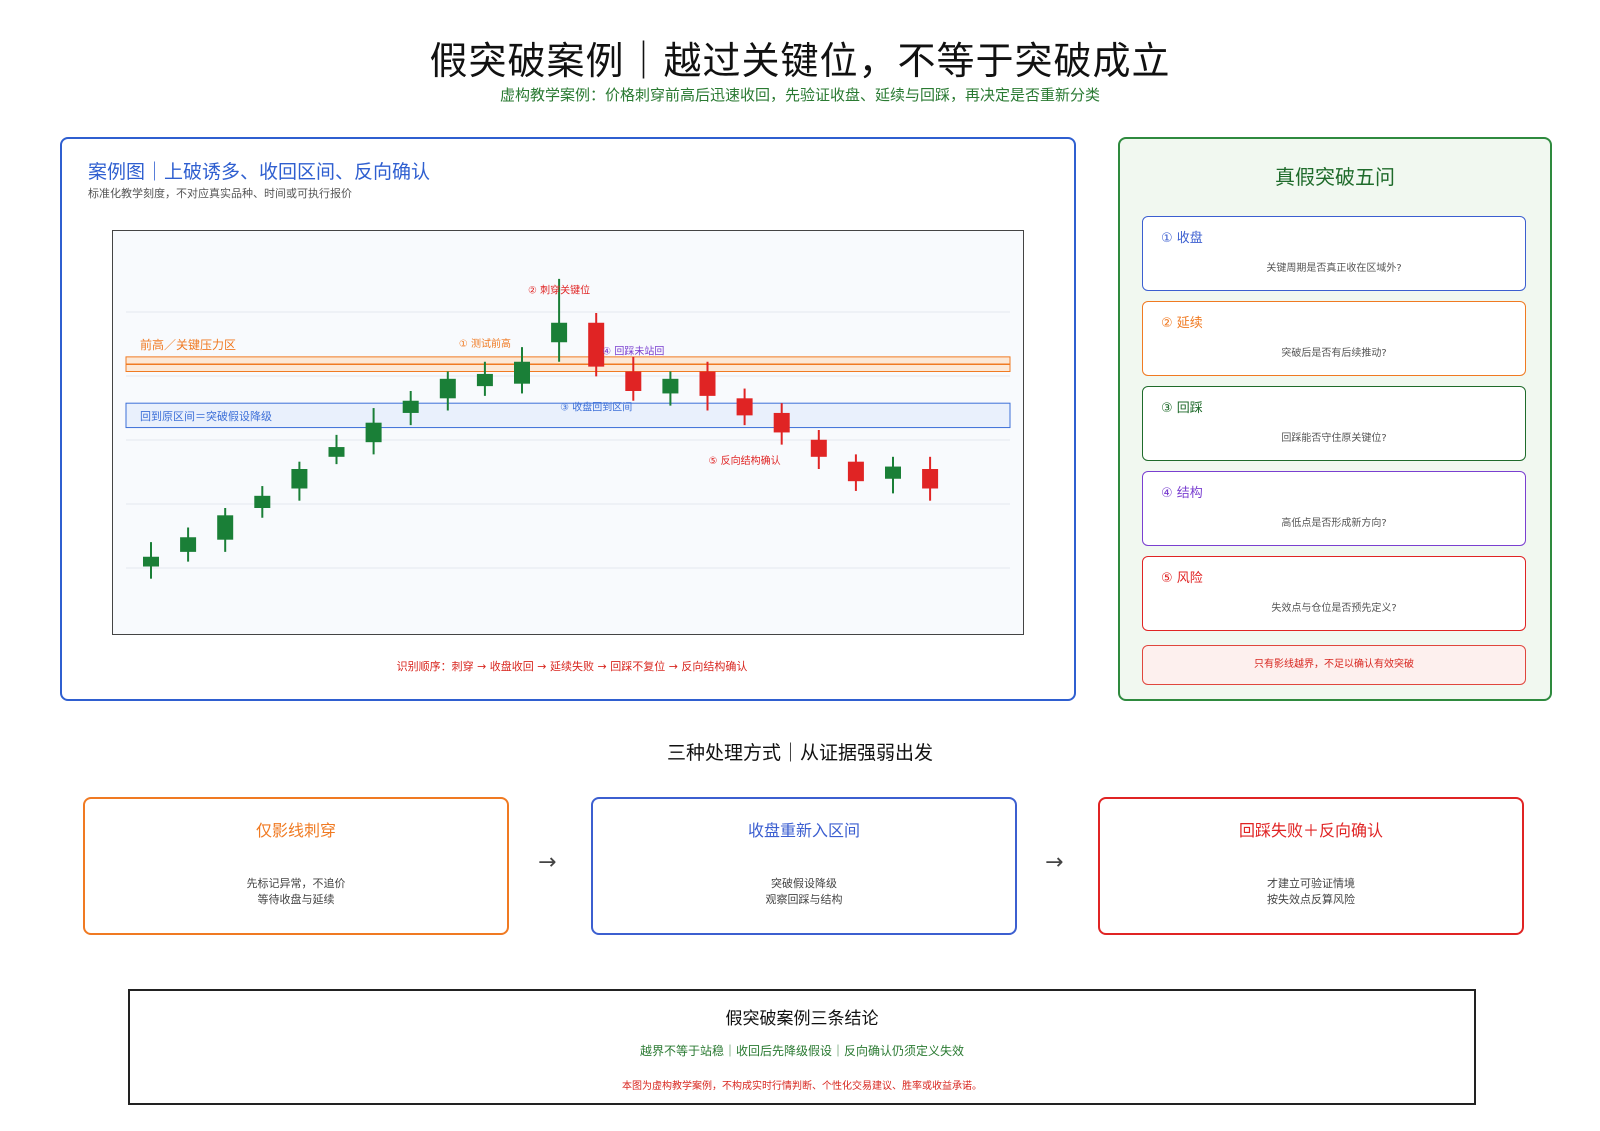  Describe the element at coordinates (799, 95) in the screenshot. I see `page-subtitle: 虚构教学案例：价格刺穿前高后迅速收回，先验证收盘、延续与回踩，再决定是否重新分类` at that location.